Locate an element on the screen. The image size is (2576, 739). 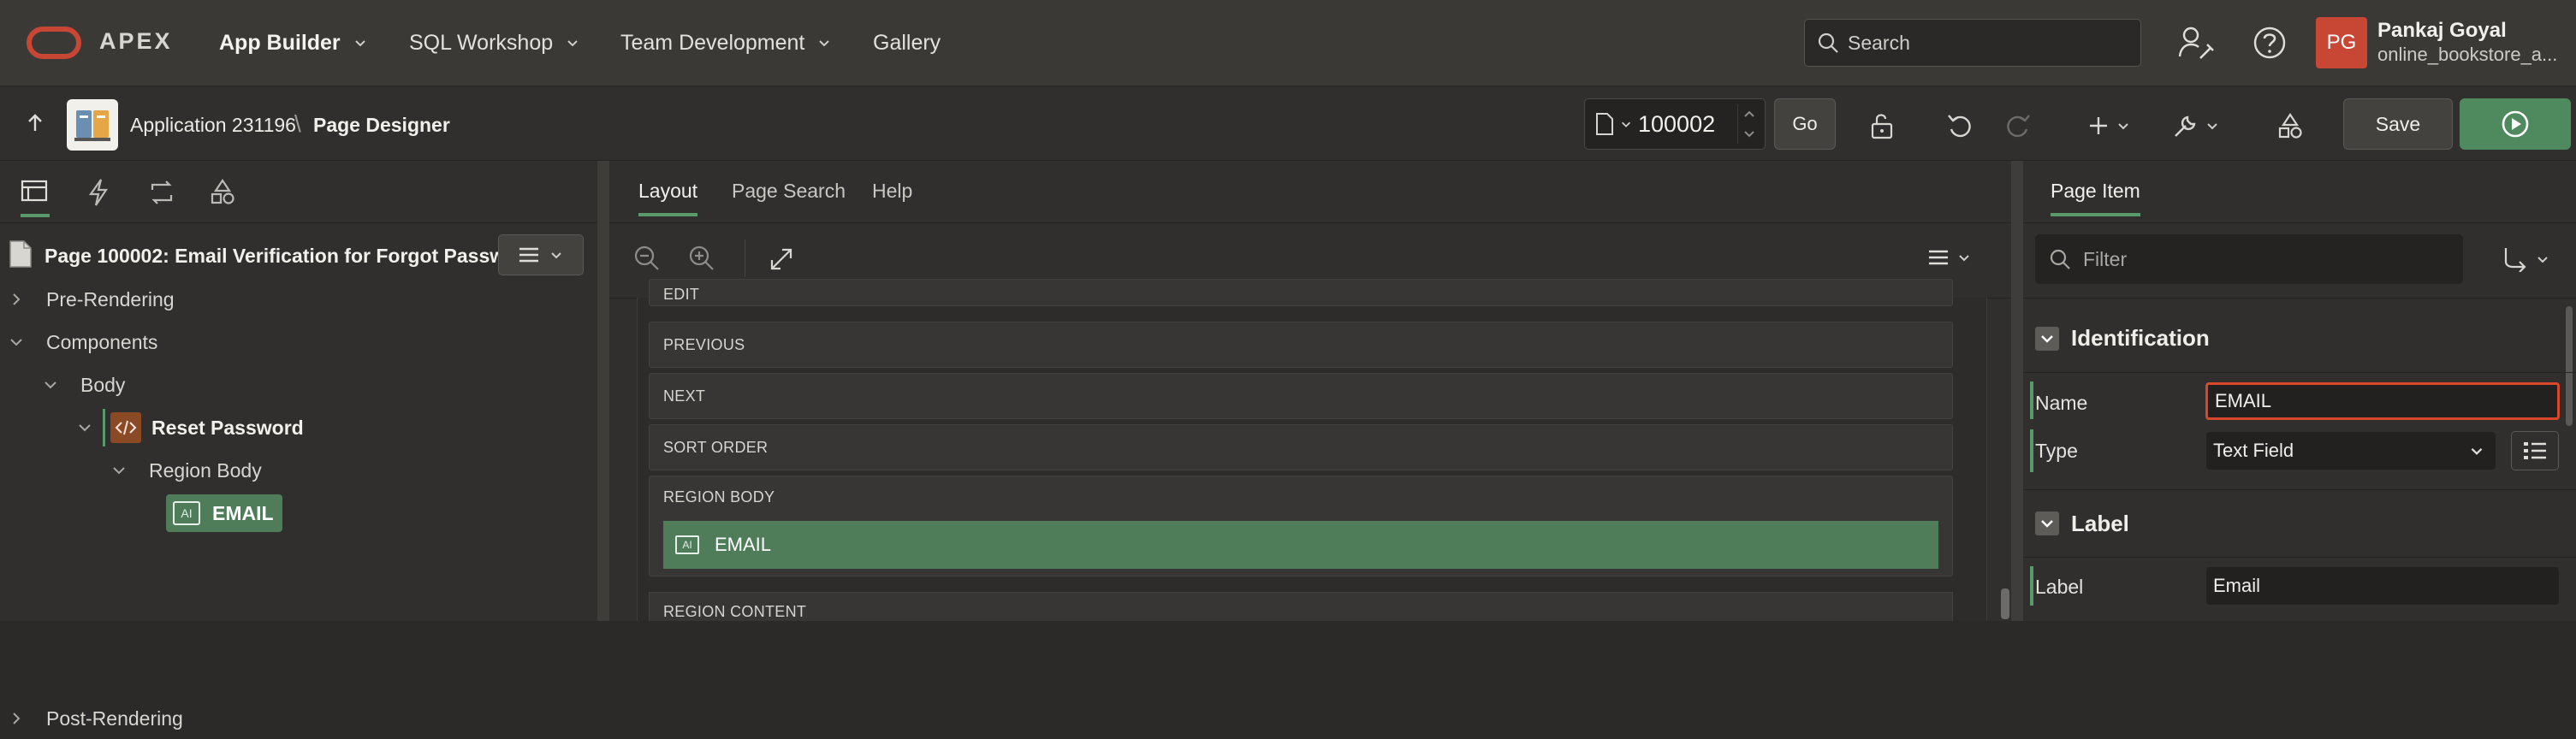
page-icon is located at coordinates (1604, 124).